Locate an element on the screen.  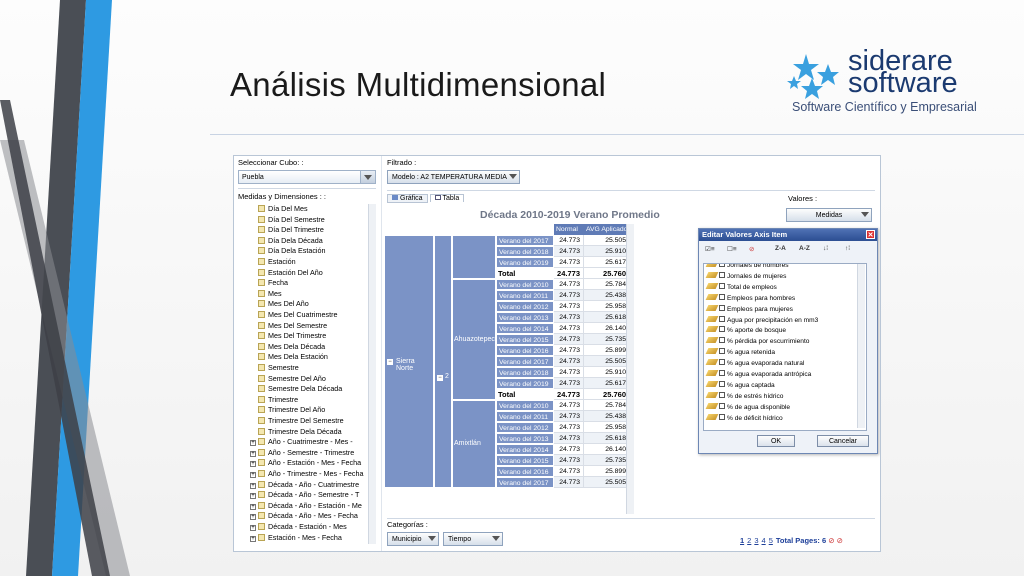
page-link: 4 is located at coordinates (764, 540).